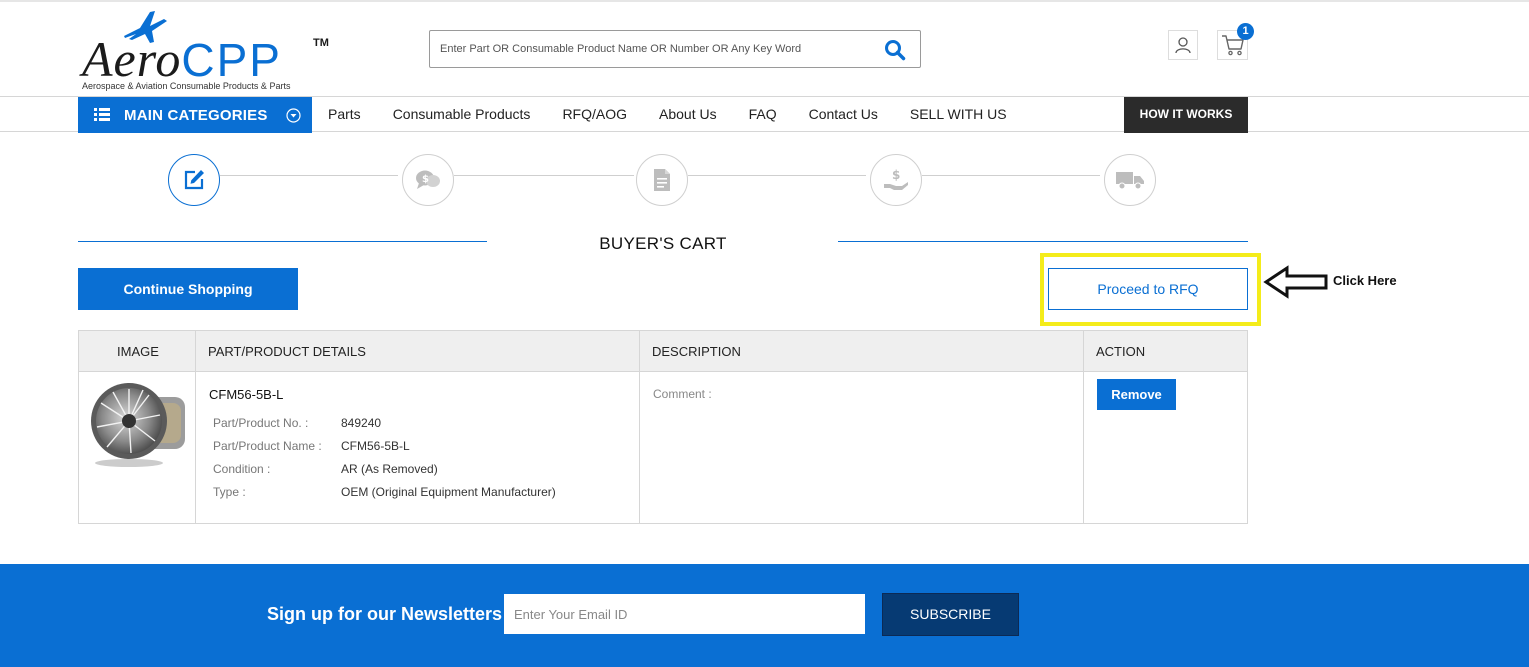 The width and height of the screenshot is (1529, 667). What do you see at coordinates (246, 394) in the screenshot?
I see `product-title: CFM56-5B-L` at bounding box center [246, 394].